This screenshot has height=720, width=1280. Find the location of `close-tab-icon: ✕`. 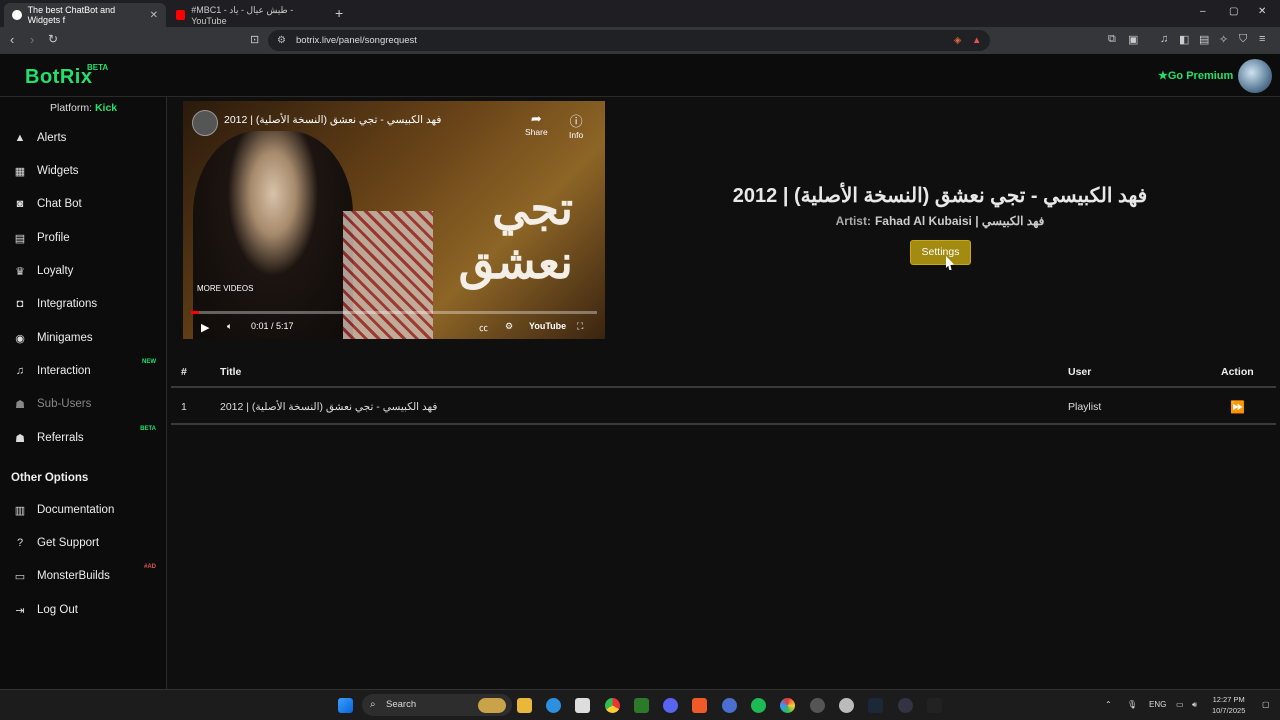

close-tab-icon: ✕ is located at coordinates (154, 15).